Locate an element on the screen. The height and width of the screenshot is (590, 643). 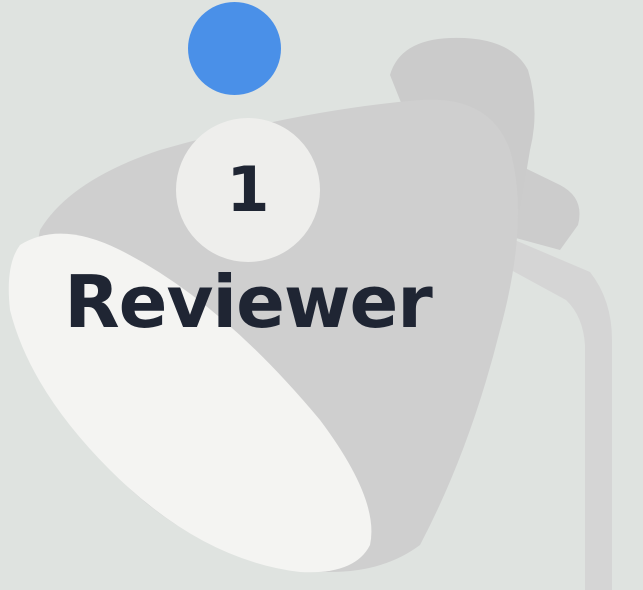
reviewer-count-badge: 1 is located at coordinates (248, 190).